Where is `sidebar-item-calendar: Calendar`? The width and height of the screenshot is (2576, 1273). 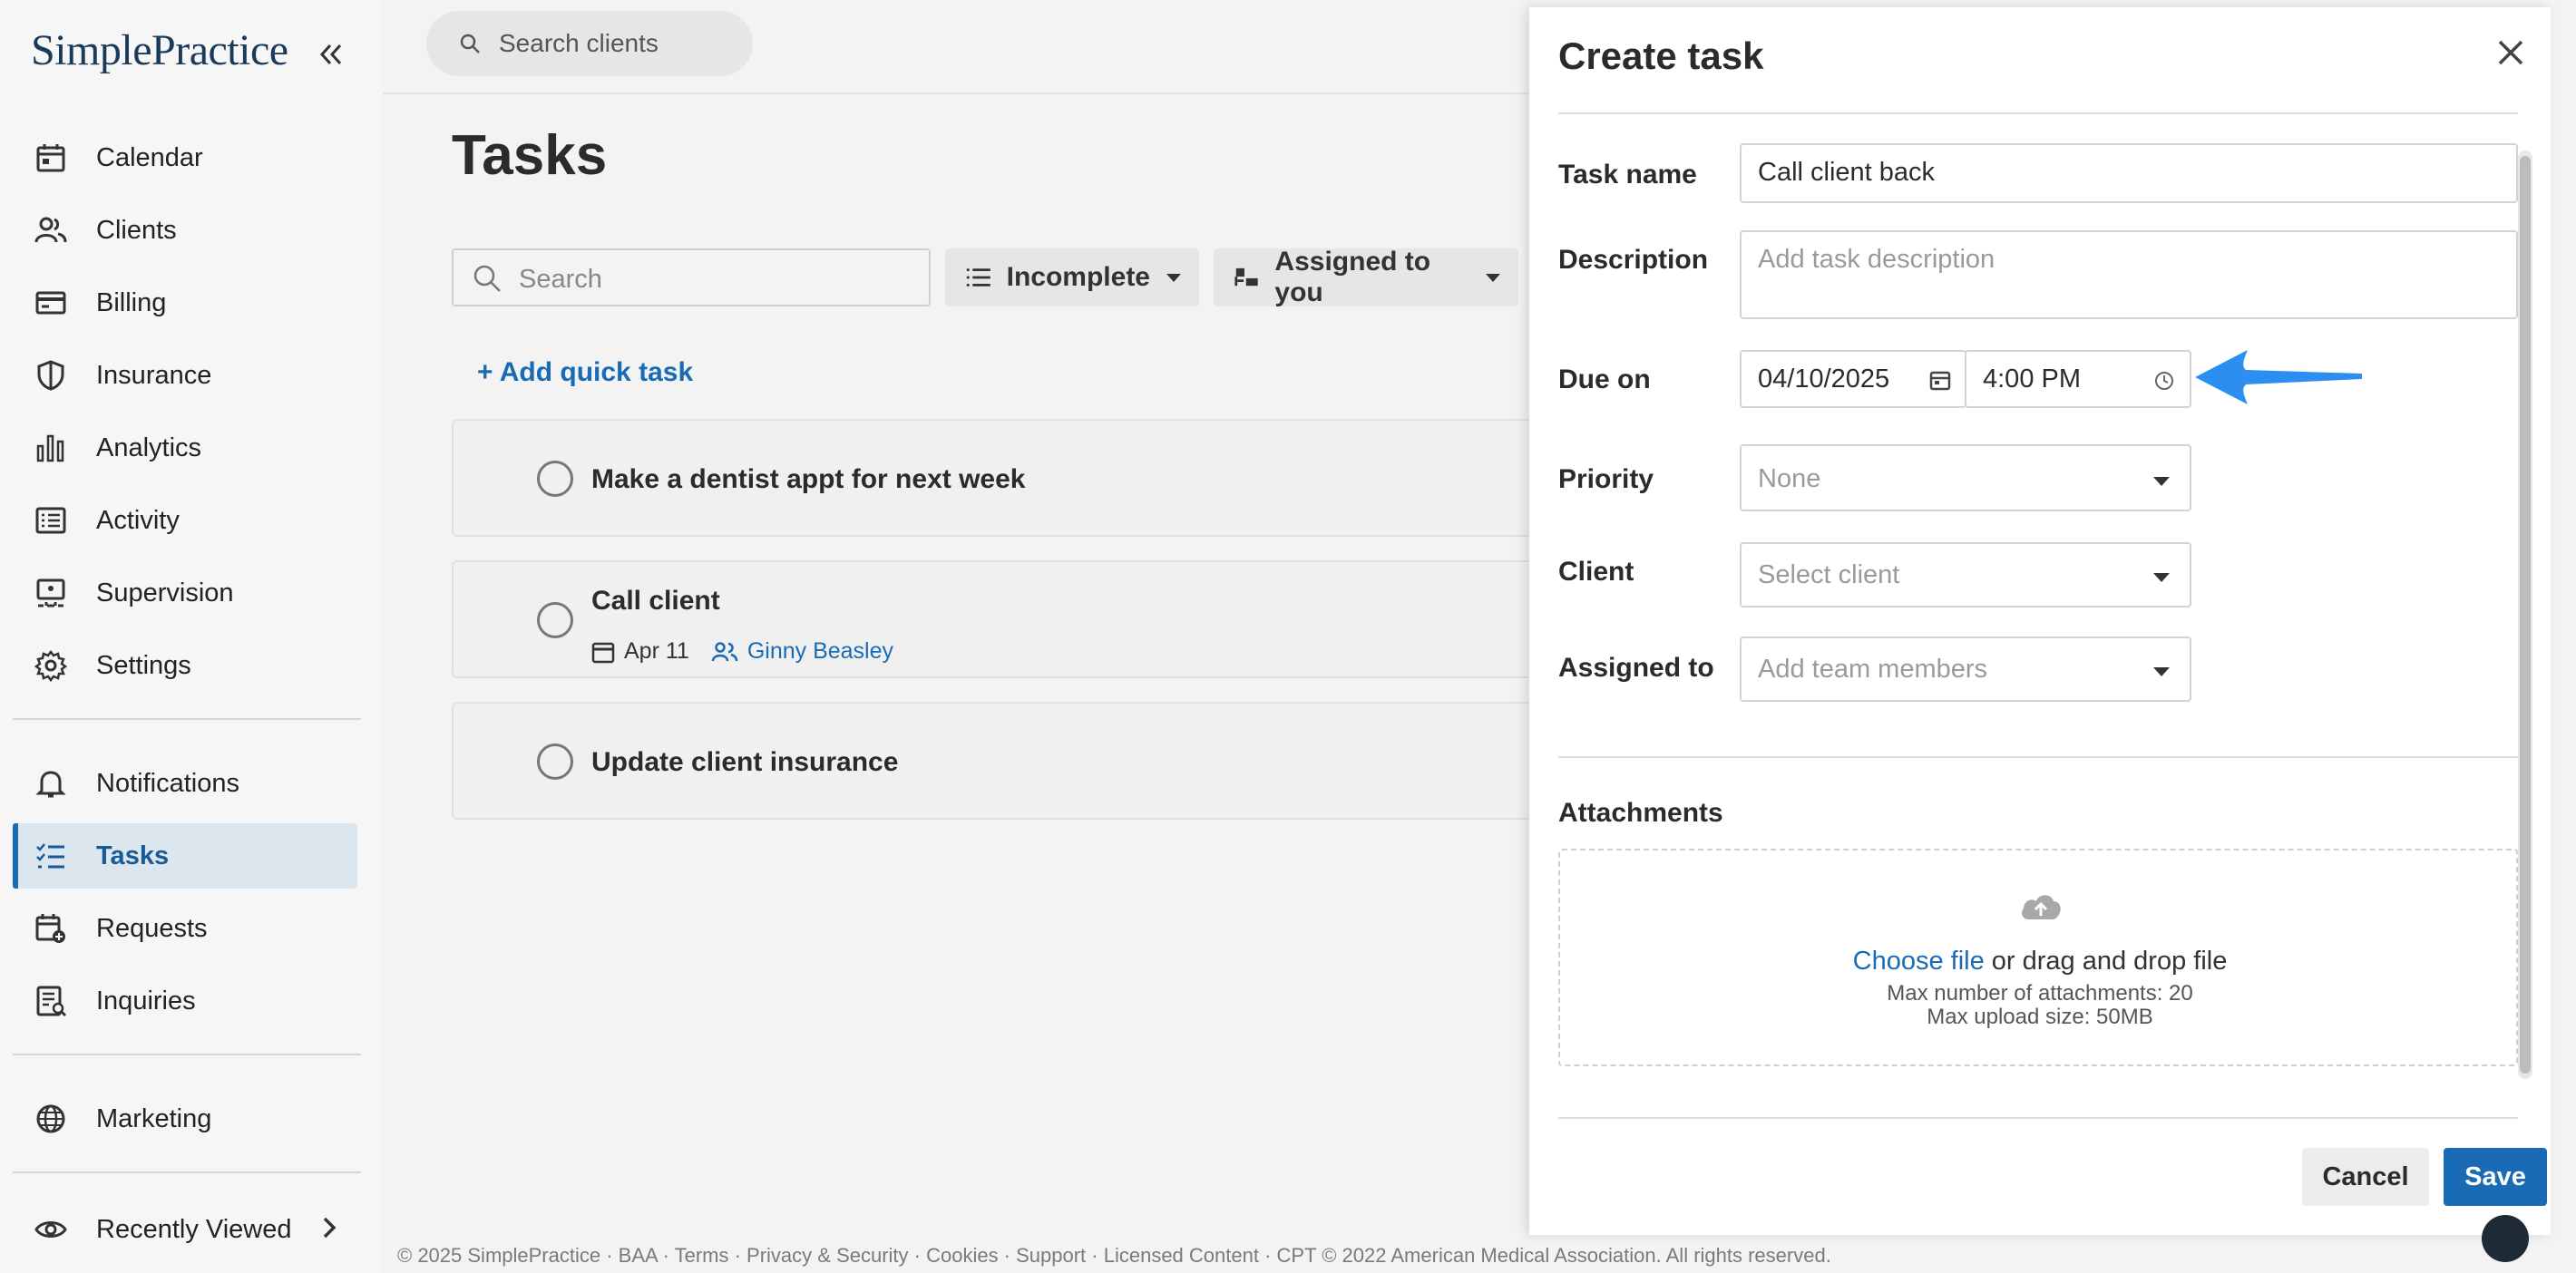
sidebar-item-calendar: Calendar is located at coordinates (185, 157).